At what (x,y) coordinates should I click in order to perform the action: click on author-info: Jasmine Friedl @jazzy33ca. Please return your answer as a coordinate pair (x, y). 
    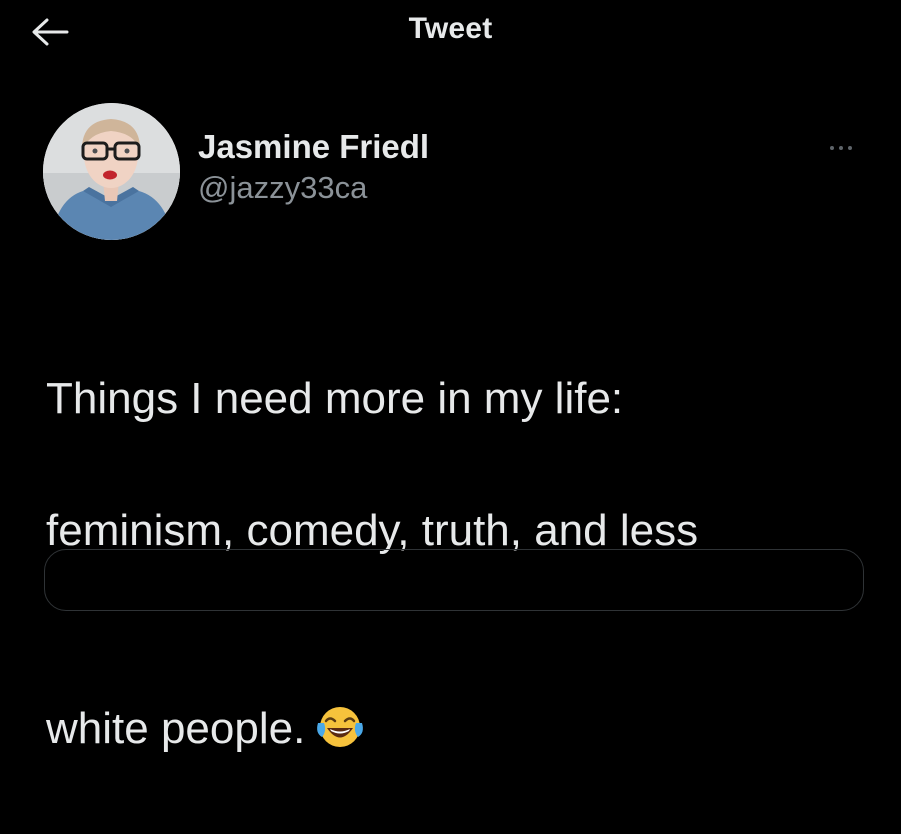
    Looking at the image, I should click on (313, 168).